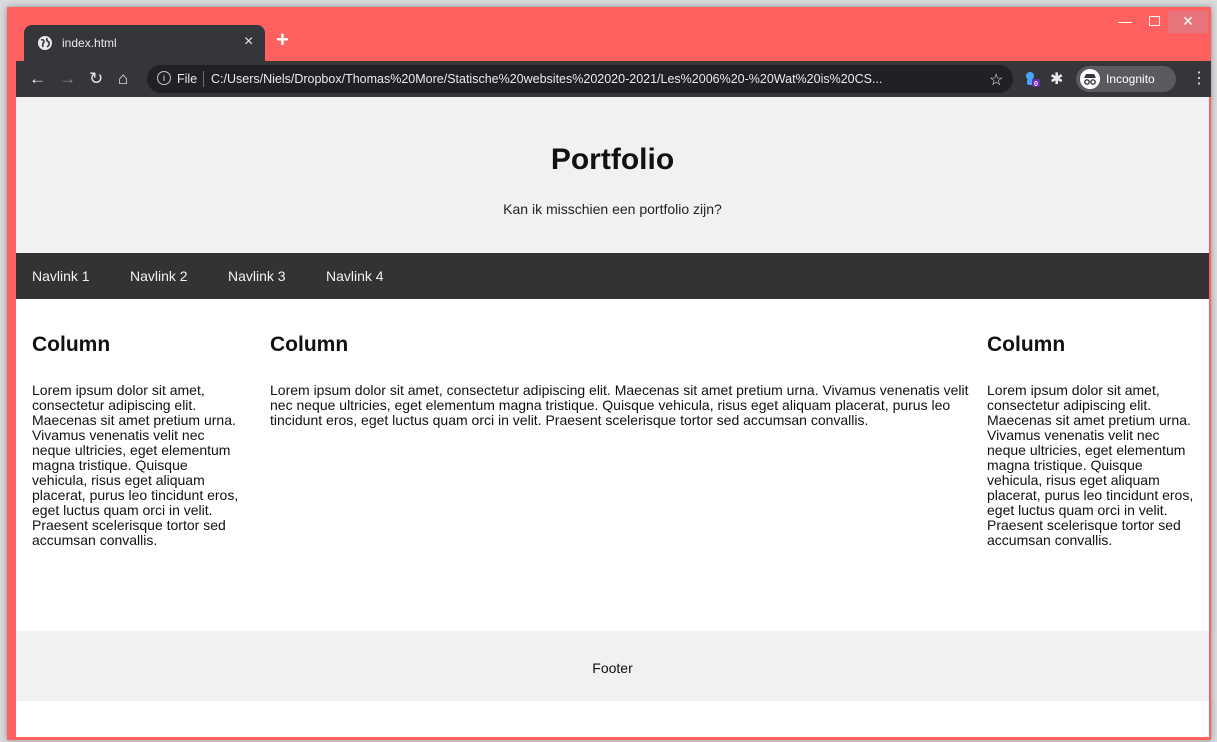 Image resolution: width=1217 pixels, height=742 pixels. Describe the element at coordinates (612, 276) in the screenshot. I see `nav-bar: Navlink 1 Navlink 2 Navlink 3 Navlink 4` at that location.